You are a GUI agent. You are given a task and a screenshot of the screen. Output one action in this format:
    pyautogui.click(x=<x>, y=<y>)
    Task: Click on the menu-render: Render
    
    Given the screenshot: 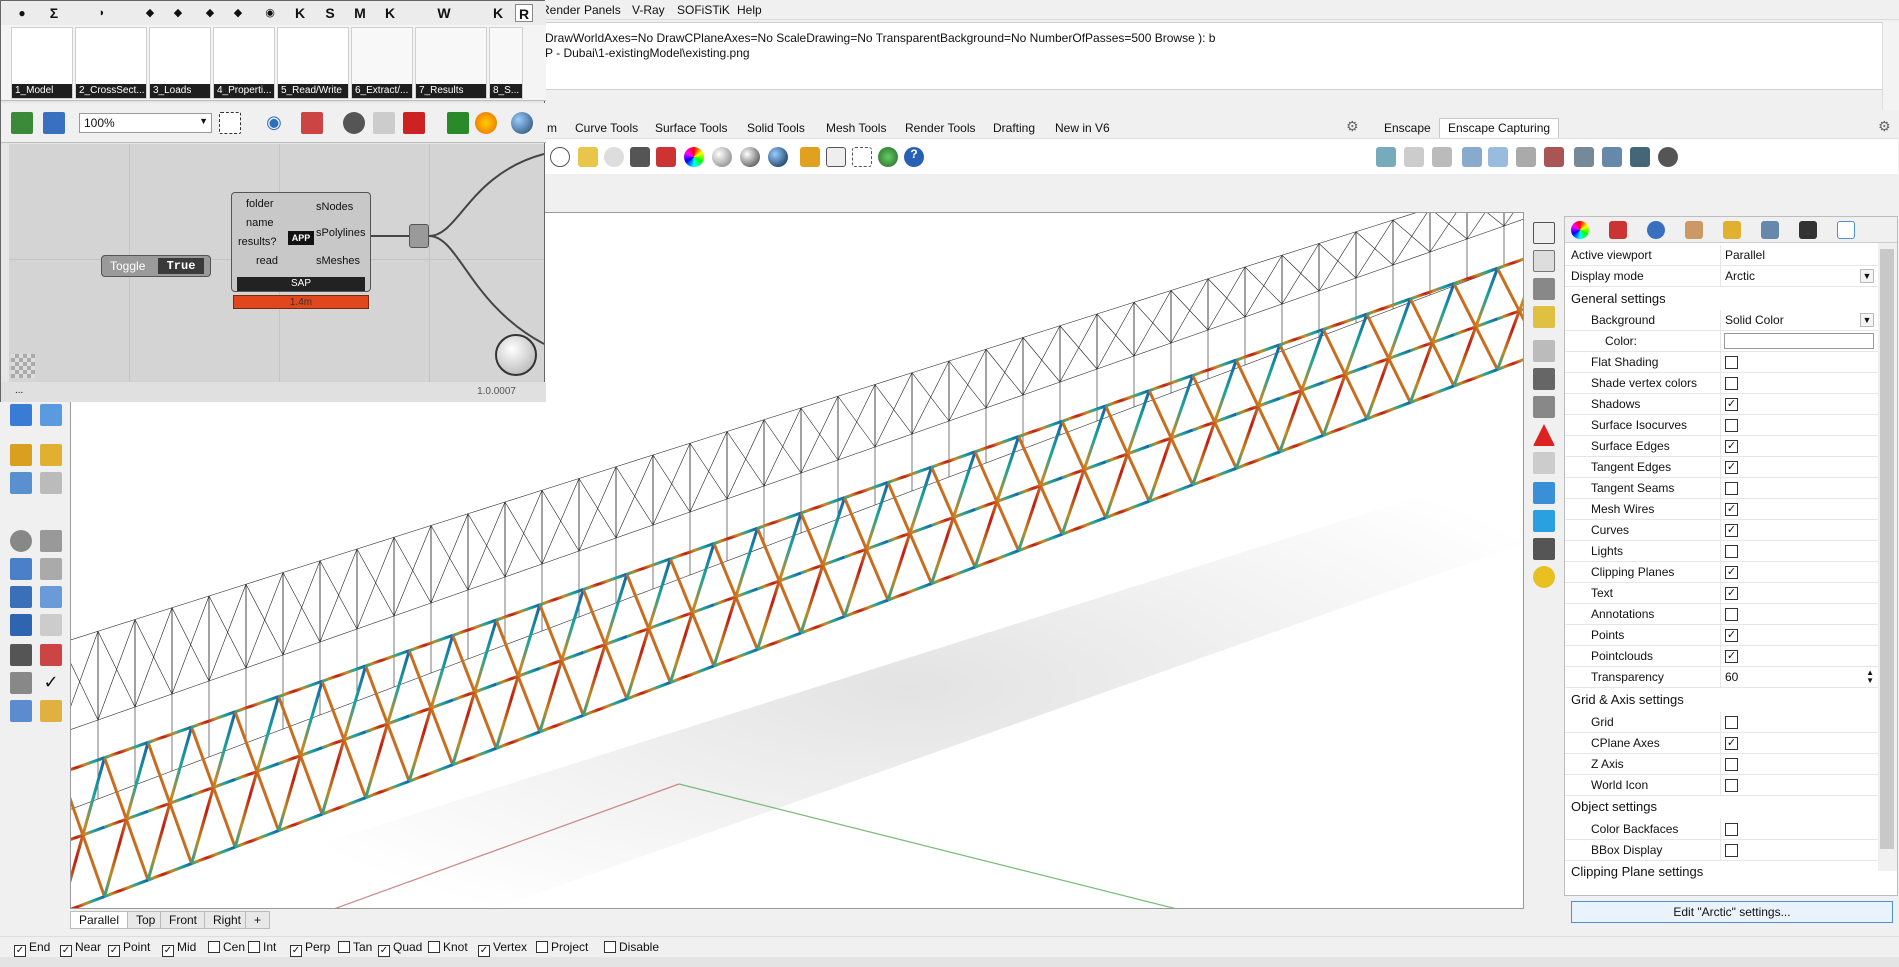 What is the action you would take?
    pyautogui.click(x=560, y=10)
    